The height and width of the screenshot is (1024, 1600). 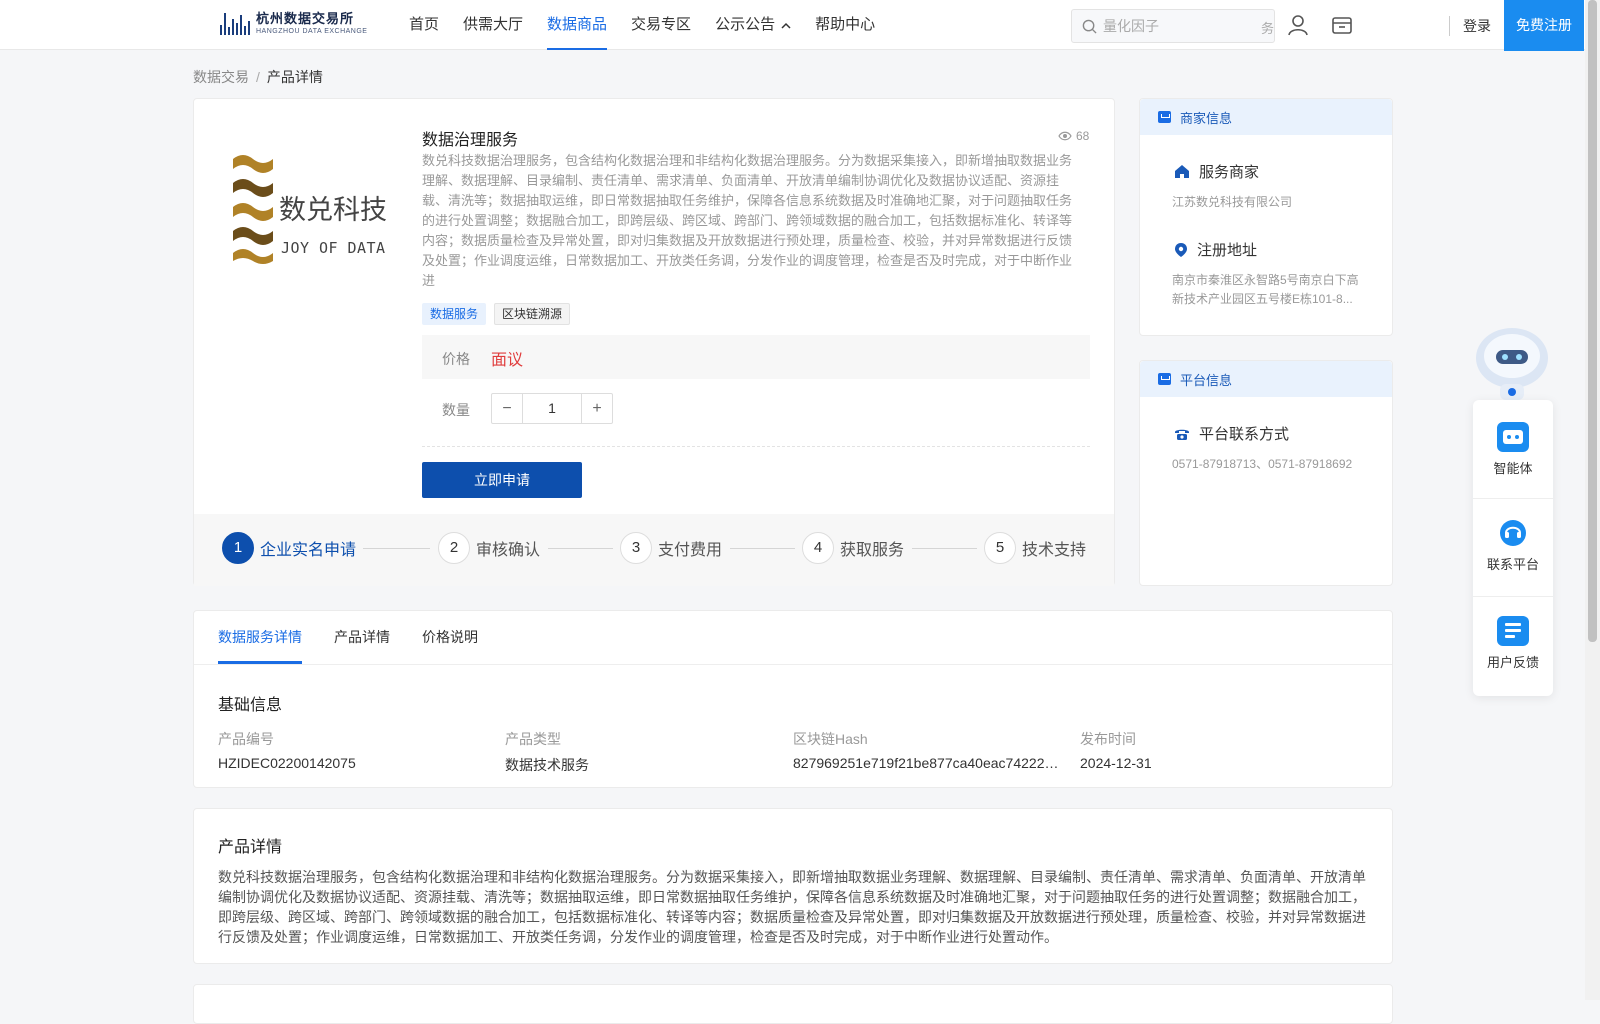 I want to click on tab-price-notes: 价格说明, so click(x=450, y=637).